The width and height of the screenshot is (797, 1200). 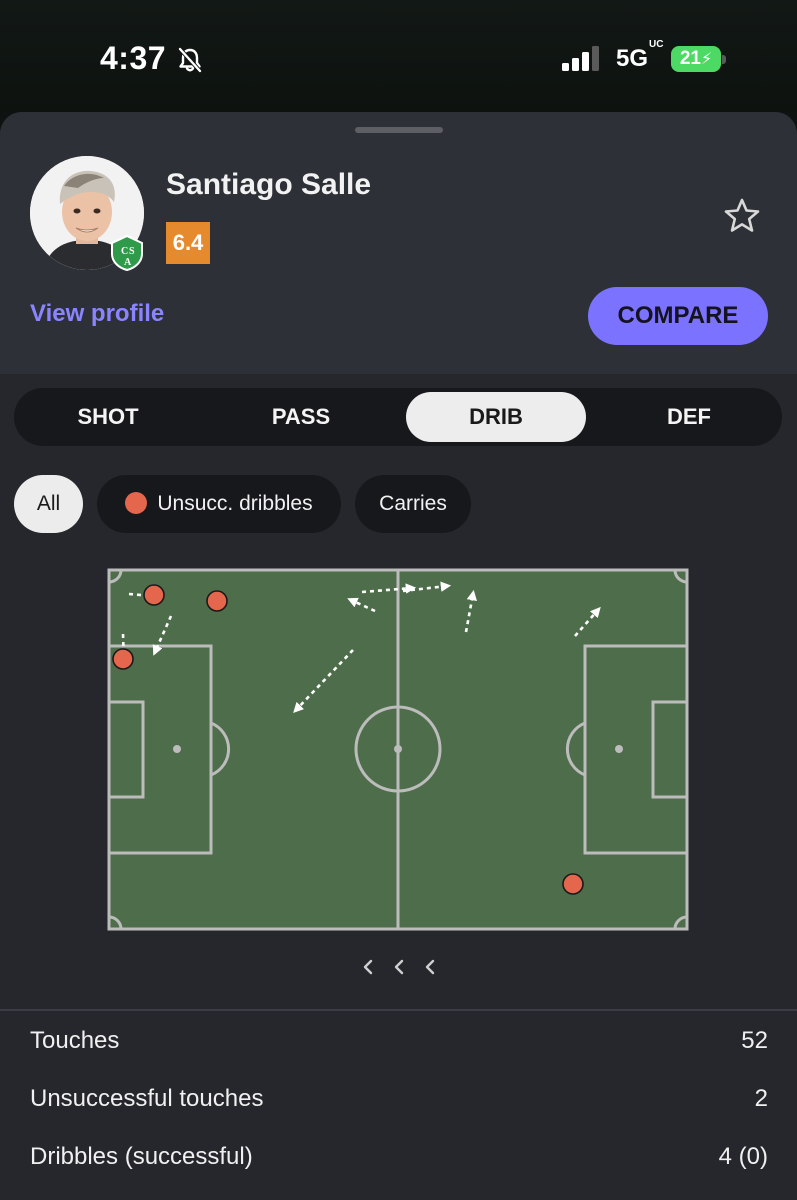 What do you see at coordinates (188, 243) in the screenshot?
I see `player-rating: 6.4` at bounding box center [188, 243].